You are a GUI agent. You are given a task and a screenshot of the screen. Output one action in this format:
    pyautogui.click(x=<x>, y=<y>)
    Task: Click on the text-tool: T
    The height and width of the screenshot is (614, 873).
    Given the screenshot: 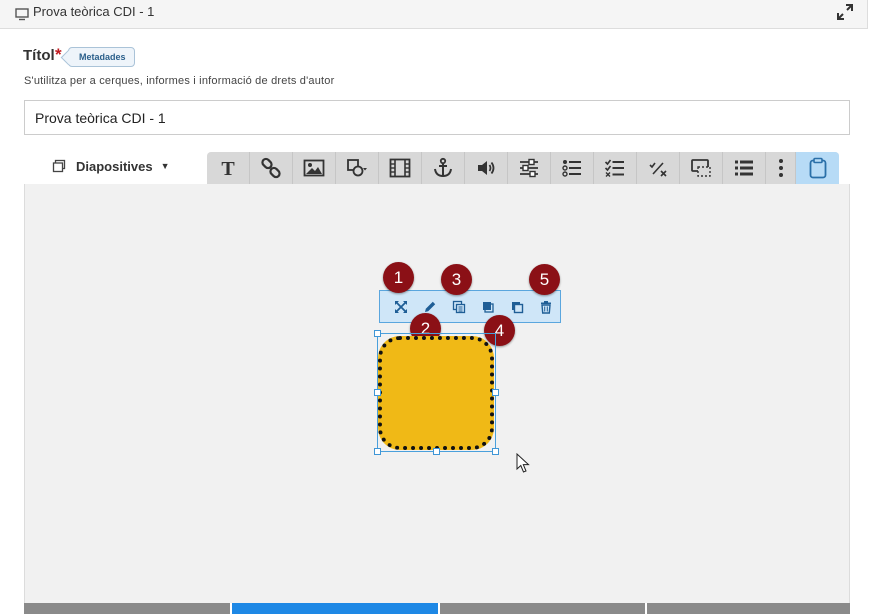 What is the action you would take?
    pyautogui.click(x=228, y=168)
    